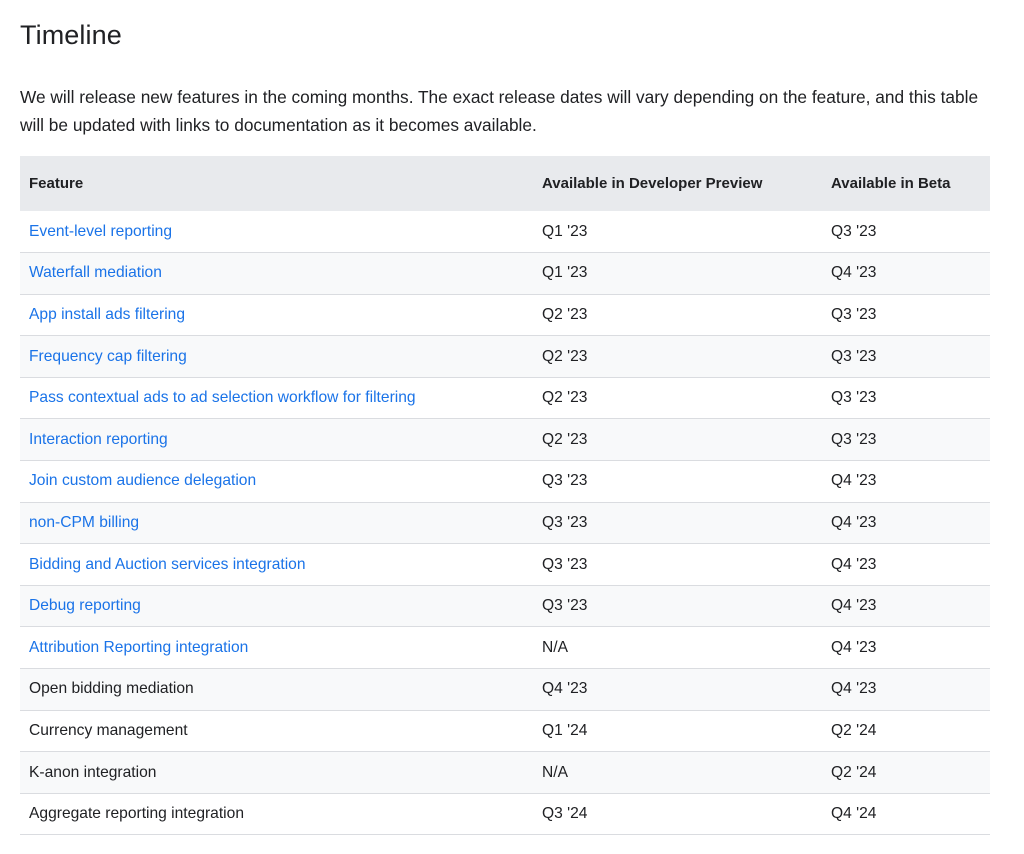 The width and height of the screenshot is (1024, 854). What do you see at coordinates (565, 730) in the screenshot?
I see `cell-developer-preview: Q1 '24` at bounding box center [565, 730].